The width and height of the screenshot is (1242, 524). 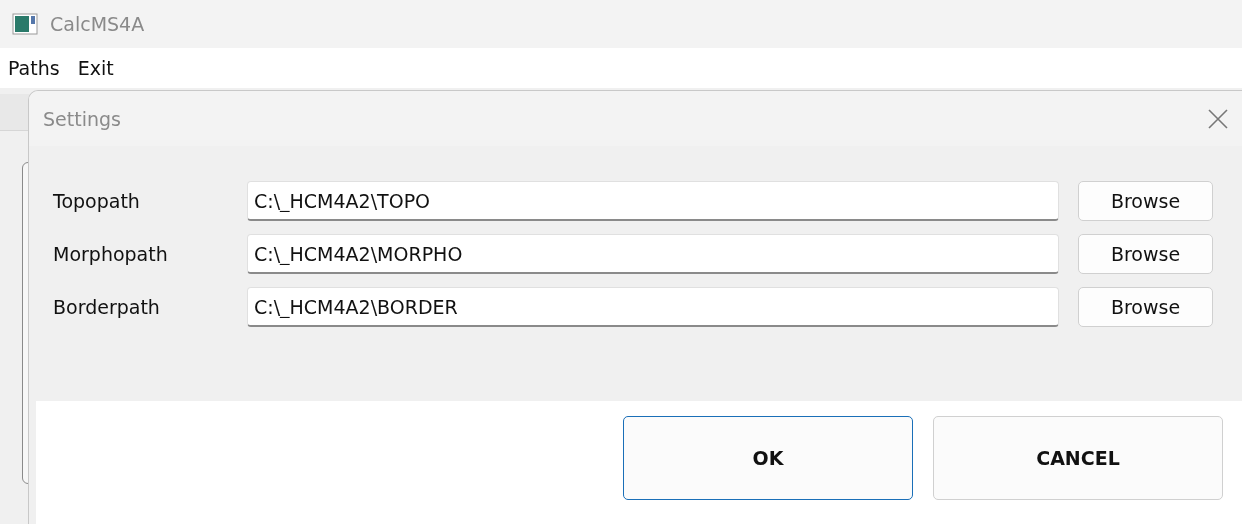 What do you see at coordinates (1078, 458) in the screenshot?
I see `cancel-button: CANCEL` at bounding box center [1078, 458].